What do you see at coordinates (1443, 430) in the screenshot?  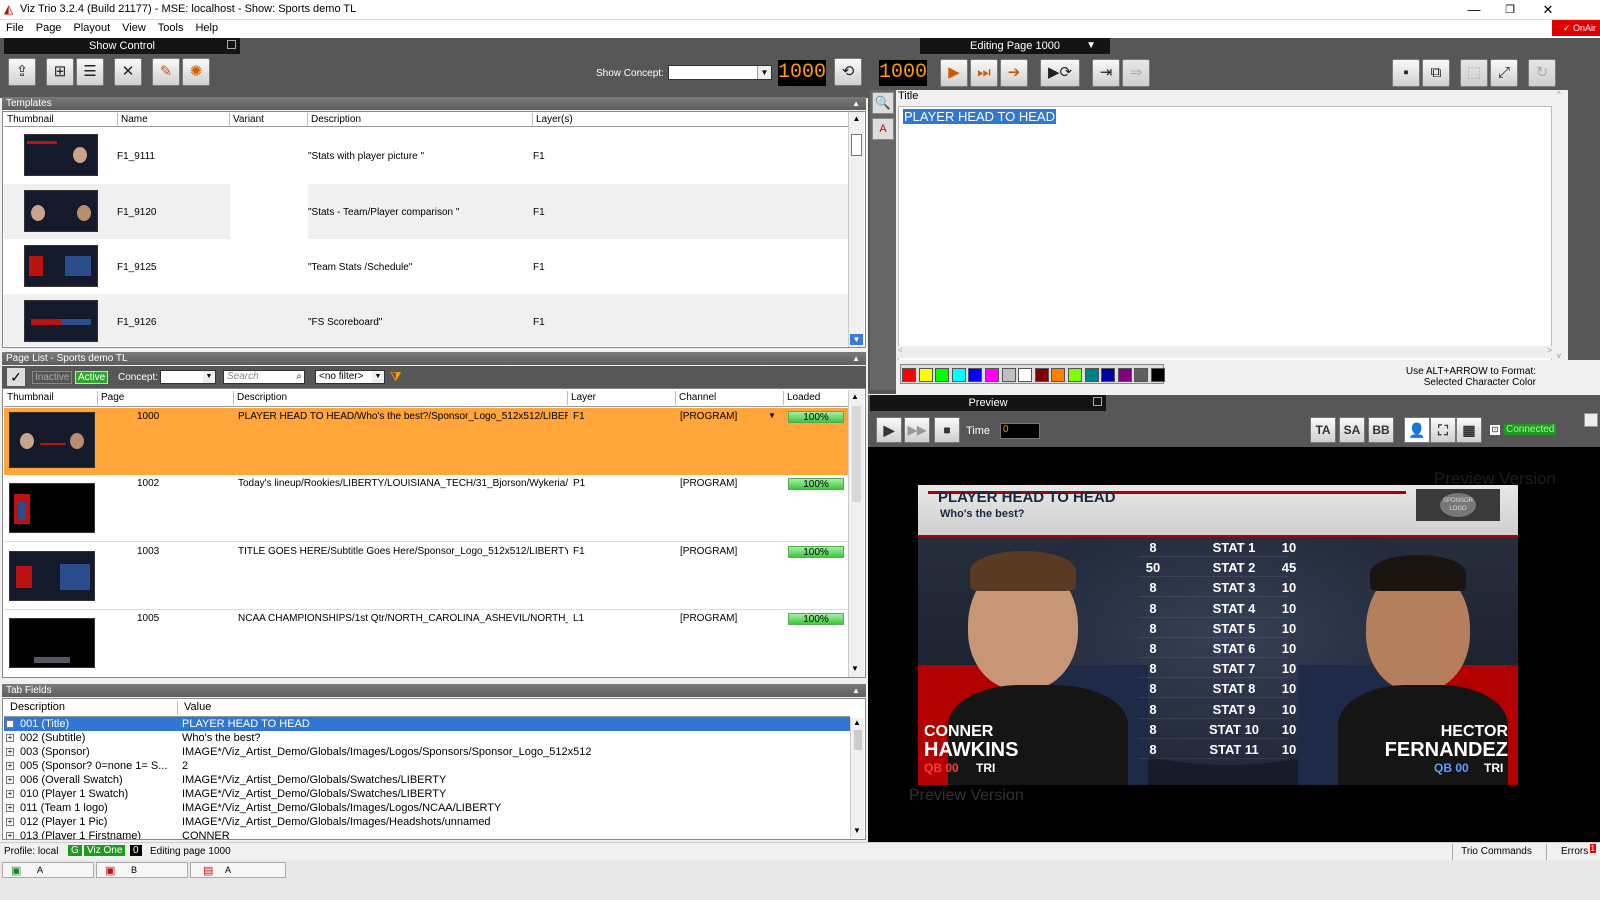 I see `portrait-button: ⛶` at bounding box center [1443, 430].